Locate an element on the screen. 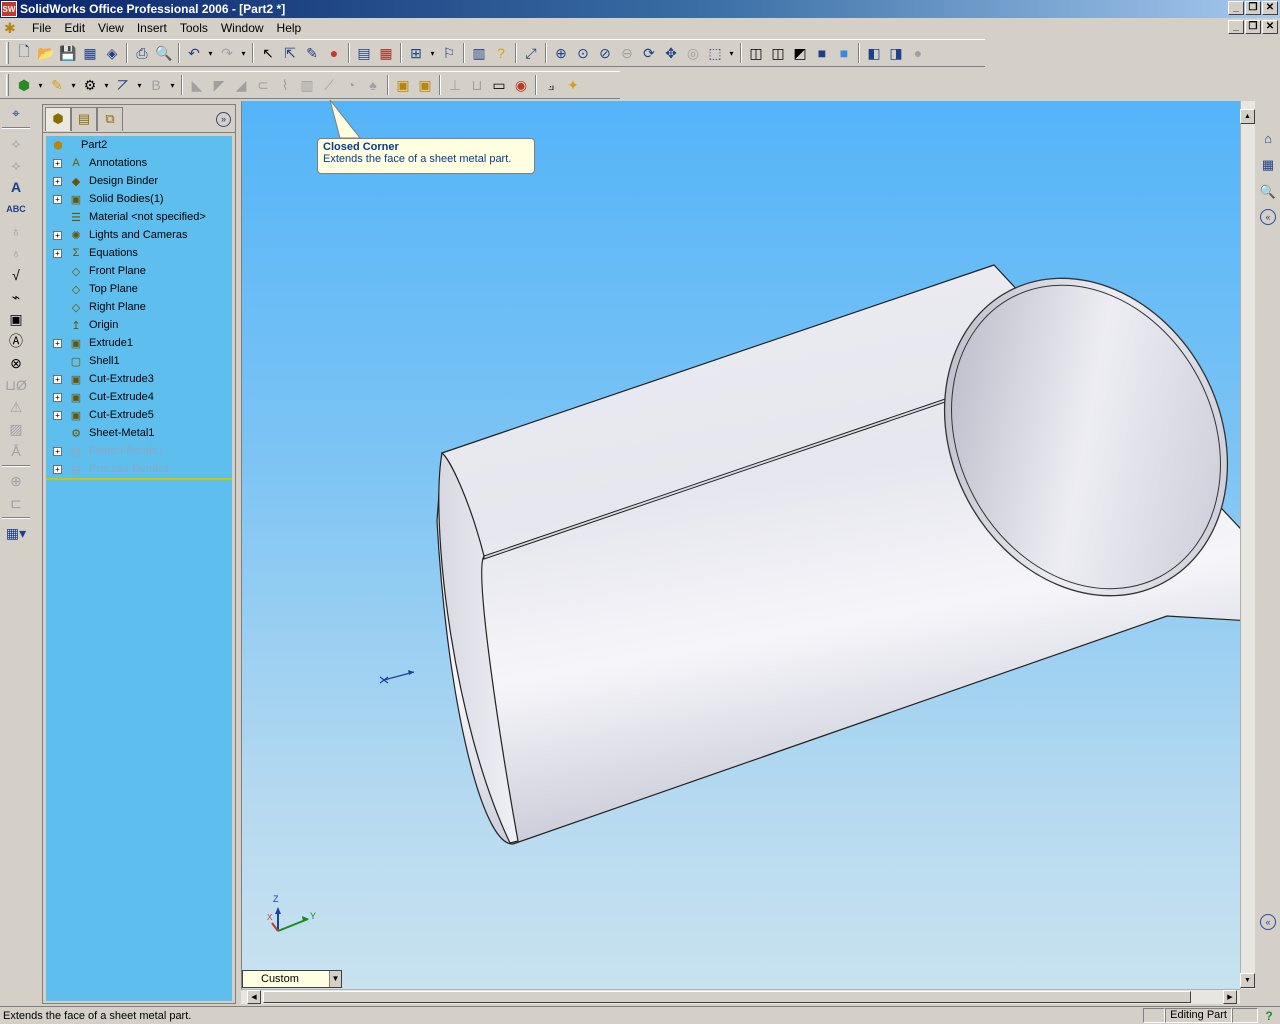 Image resolution: width=1280 pixels, height=1024 pixels. smart-dimension-icon: ⌖ is located at coordinates (16, 113).